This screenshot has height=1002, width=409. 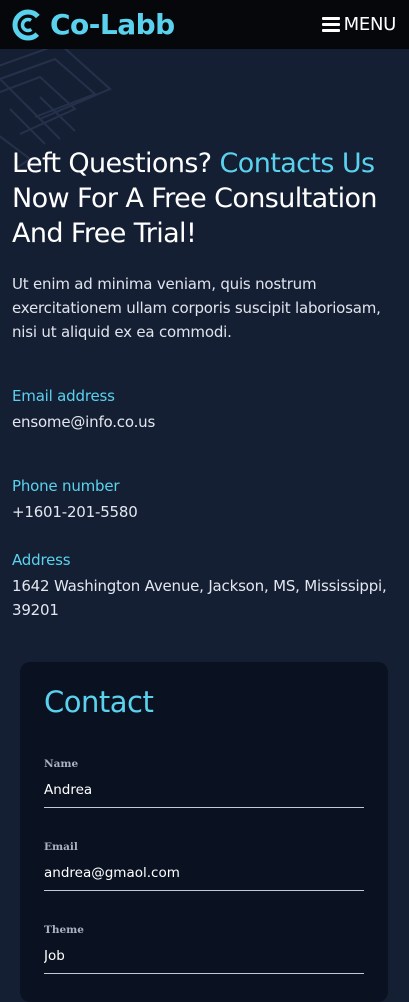 What do you see at coordinates (99, 702) in the screenshot?
I see `contact-form-title: Contact` at bounding box center [99, 702].